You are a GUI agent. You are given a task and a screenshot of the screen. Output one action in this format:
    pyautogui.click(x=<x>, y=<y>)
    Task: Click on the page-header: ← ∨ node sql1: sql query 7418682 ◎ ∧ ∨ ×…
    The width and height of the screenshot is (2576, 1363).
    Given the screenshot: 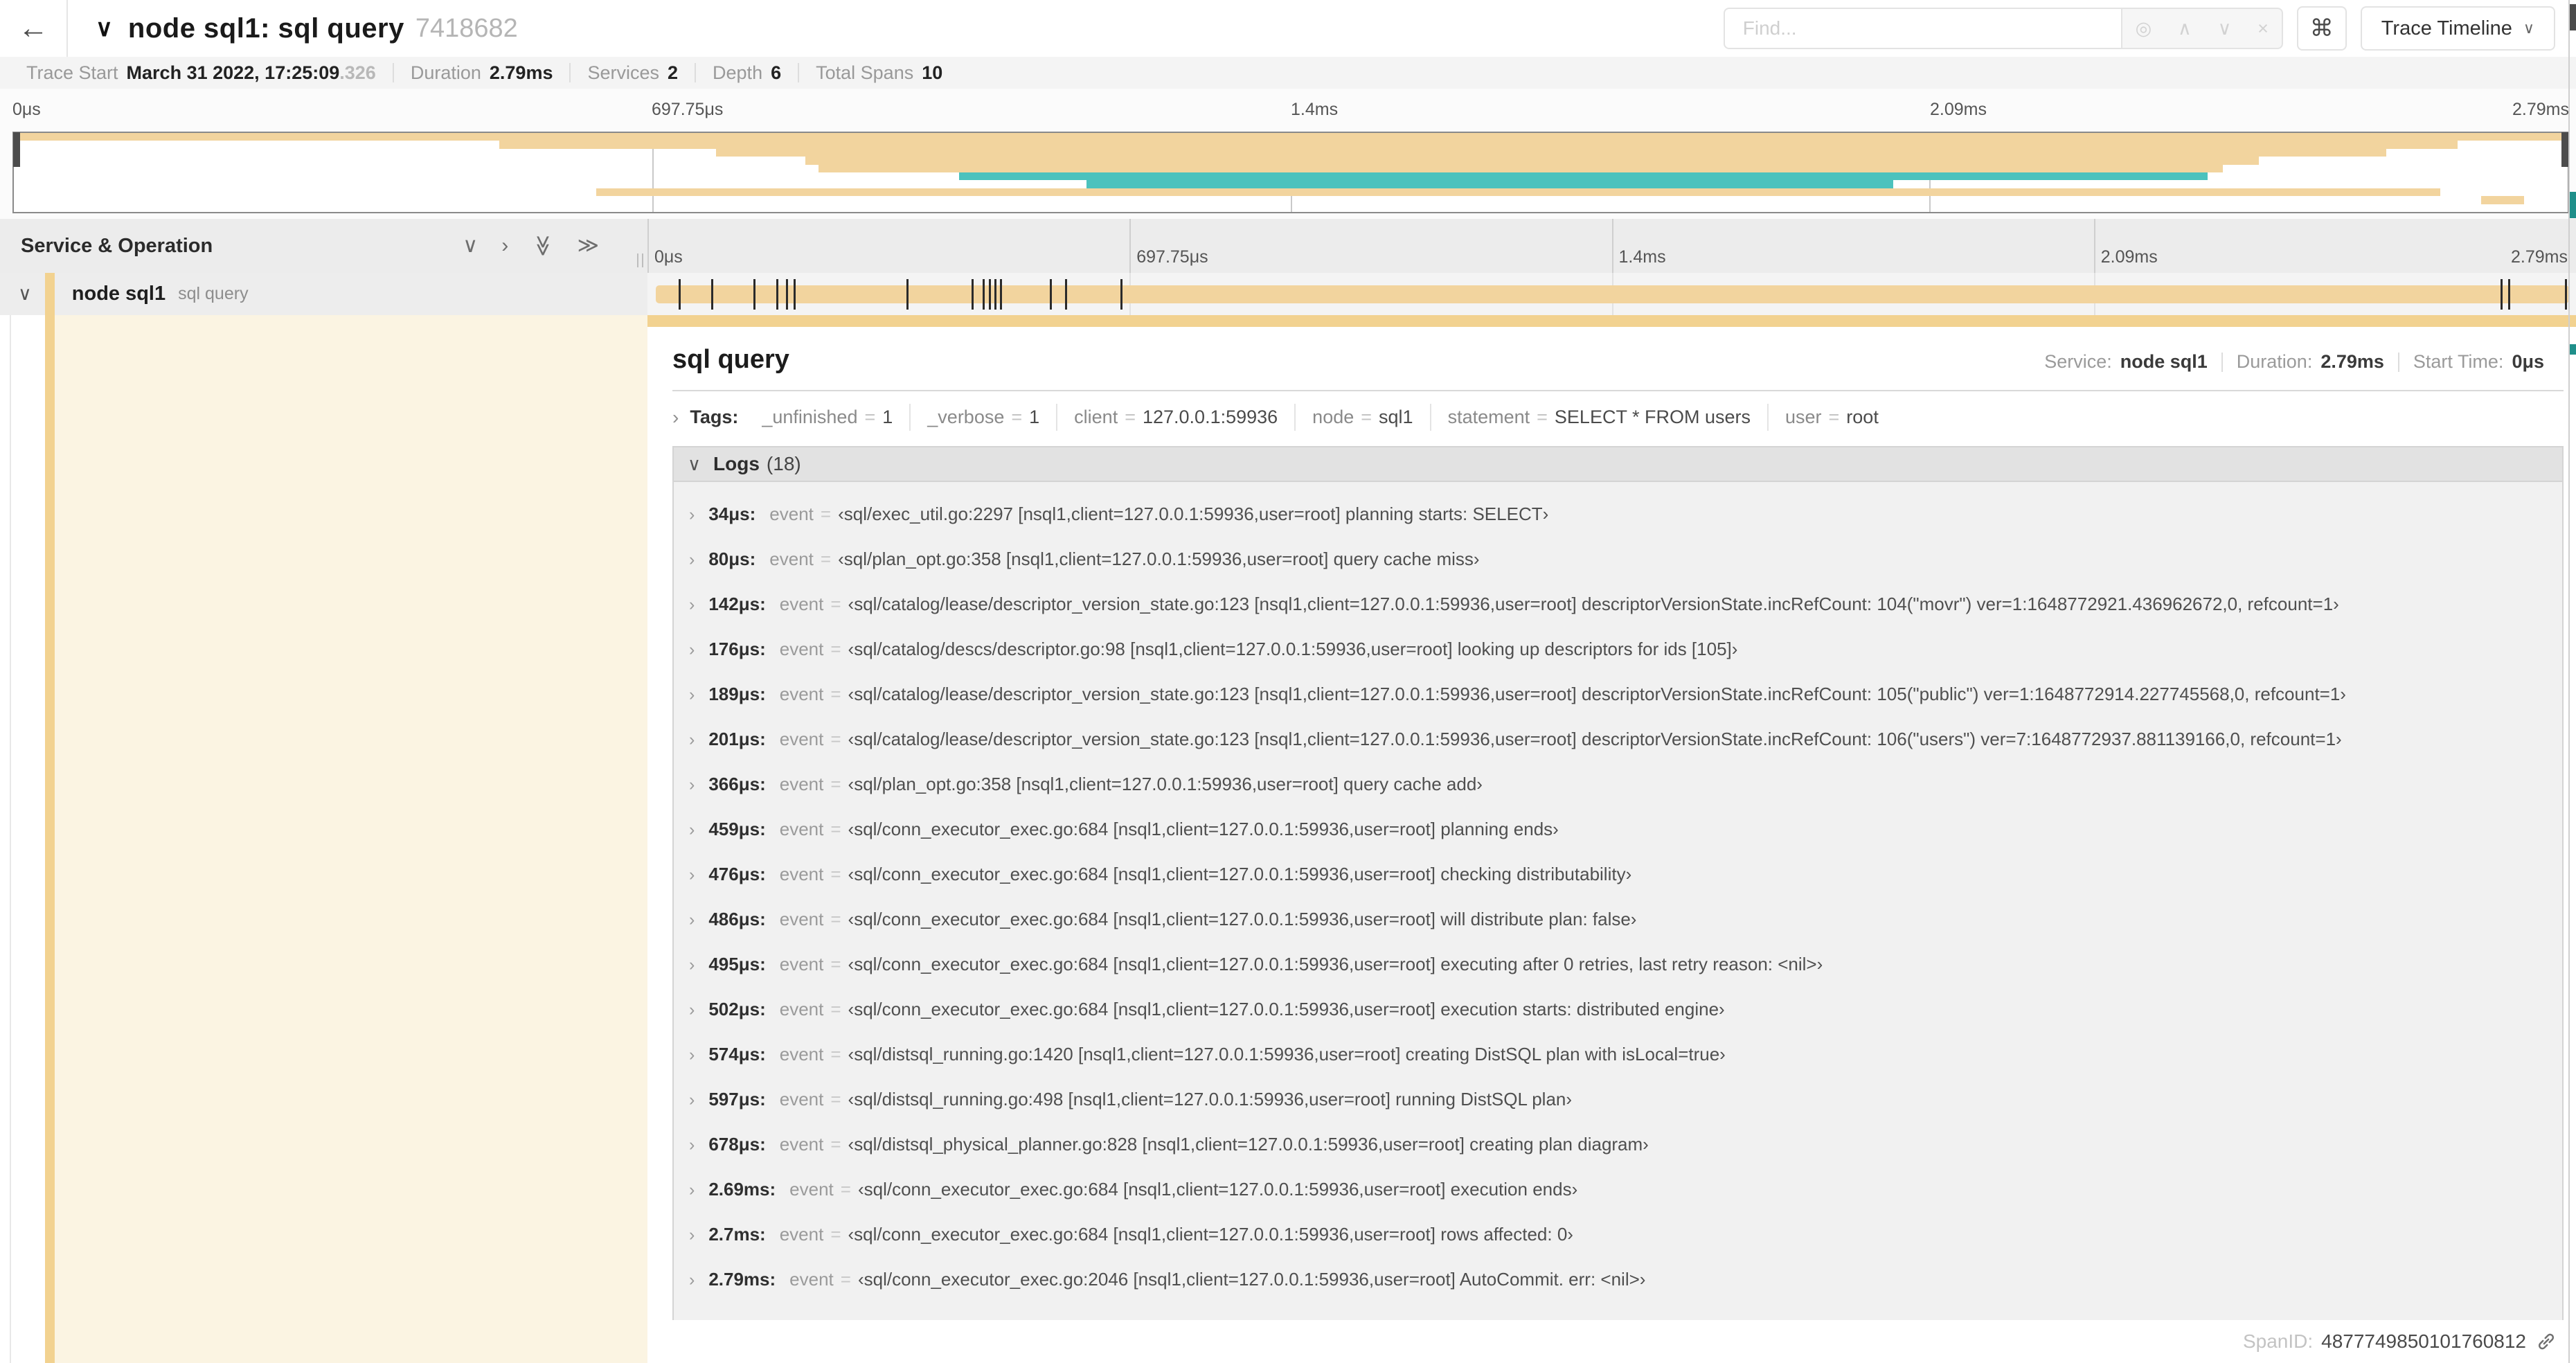 What is the action you would take?
    pyautogui.click(x=1288, y=28)
    